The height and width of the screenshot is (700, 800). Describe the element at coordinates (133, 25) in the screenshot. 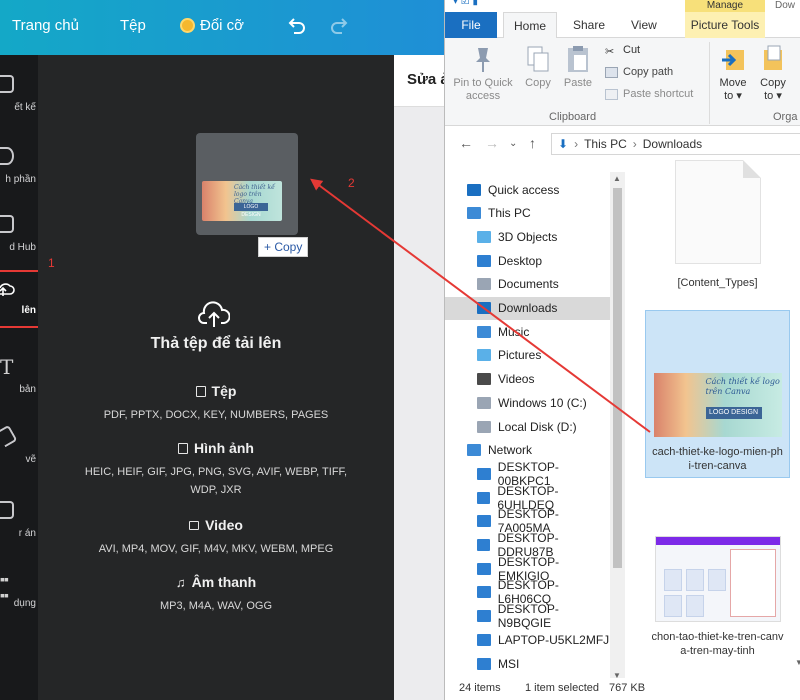

I see `nav-file: Tệp` at that location.